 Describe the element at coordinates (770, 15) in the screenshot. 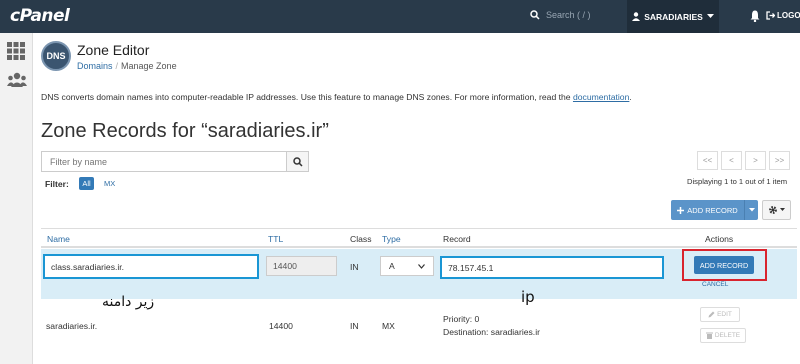

I see `logout-icon` at that location.